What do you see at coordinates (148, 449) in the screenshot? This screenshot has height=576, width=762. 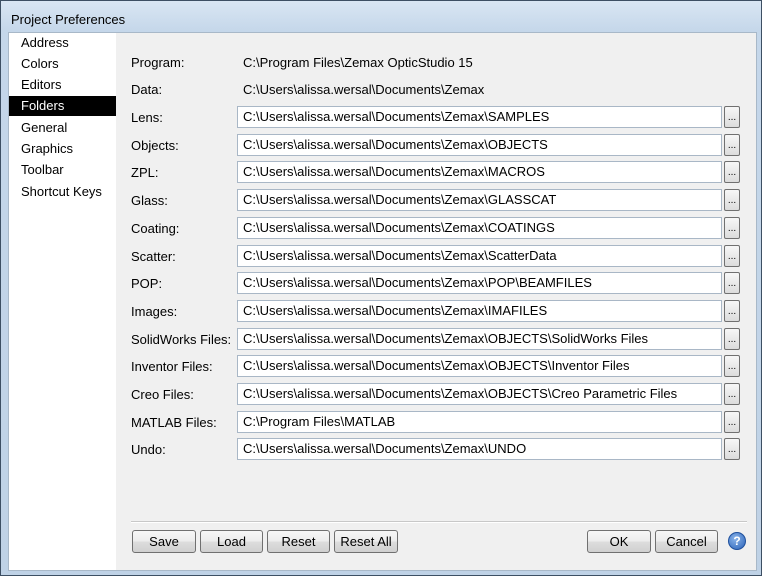 I see `undo-label: Undo:` at bounding box center [148, 449].